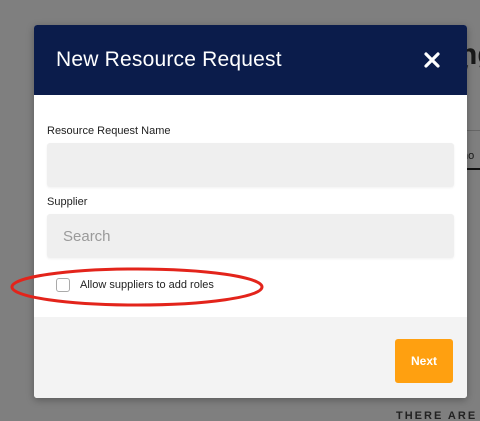 Image resolution: width=480 pixels, height=421 pixels. Describe the element at coordinates (424, 361) in the screenshot. I see `next-button: Next` at that location.